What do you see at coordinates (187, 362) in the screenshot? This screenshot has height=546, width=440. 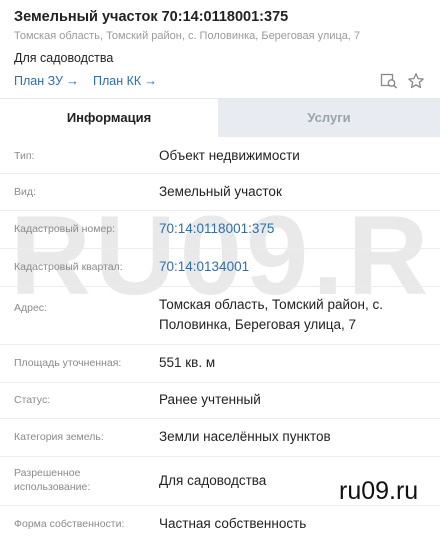 I see `detail-value: 551 кв. м` at bounding box center [187, 362].